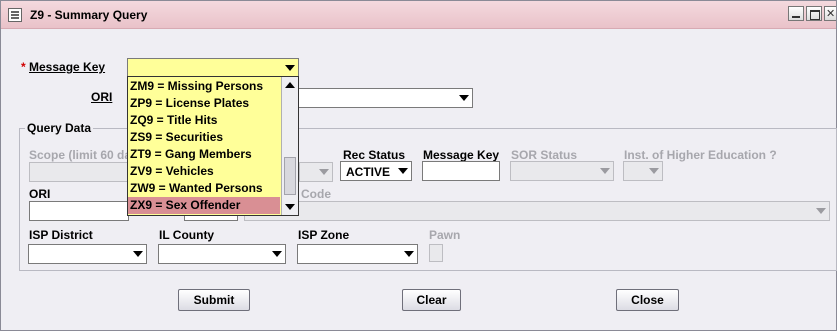  I want to click on required-marker: *, so click(23, 67).